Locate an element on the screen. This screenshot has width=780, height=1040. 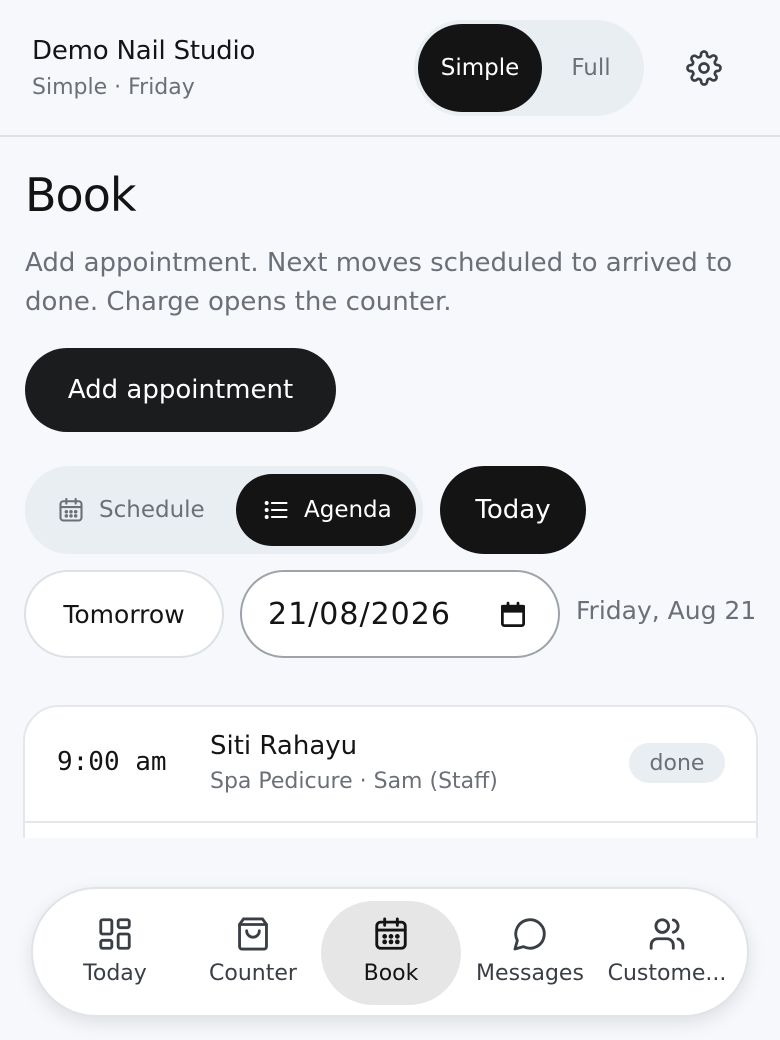
status-badge: done is located at coordinates (677, 763).